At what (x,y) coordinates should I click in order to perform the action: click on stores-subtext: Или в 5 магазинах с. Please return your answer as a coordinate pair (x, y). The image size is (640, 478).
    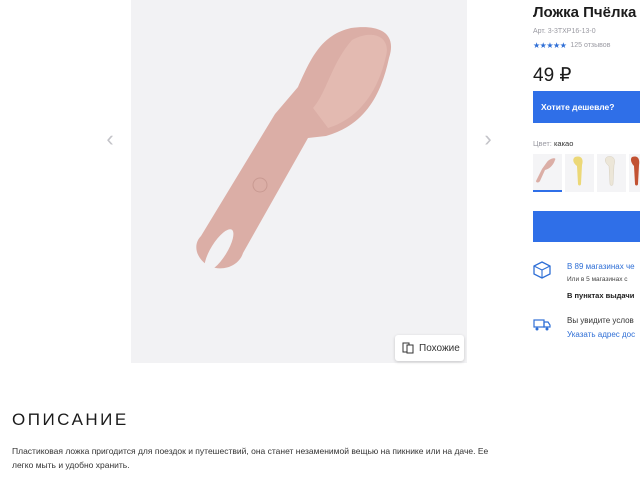
    Looking at the image, I should click on (597, 279).